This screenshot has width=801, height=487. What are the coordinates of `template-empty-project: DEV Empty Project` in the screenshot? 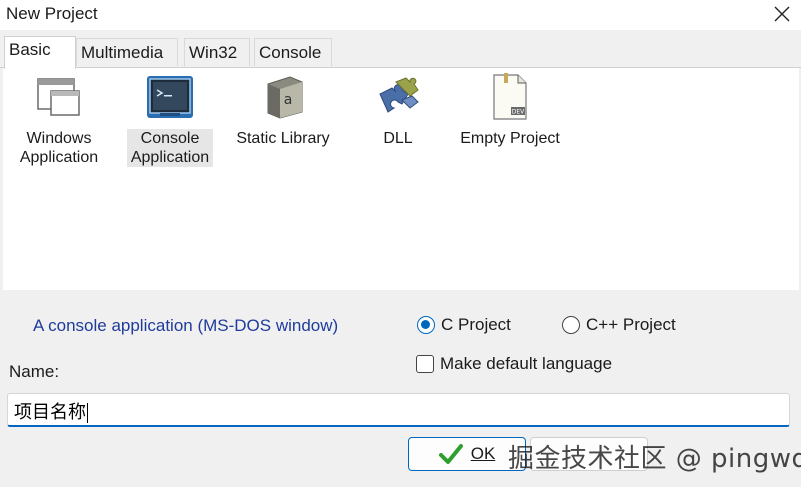 It's located at (510, 110).